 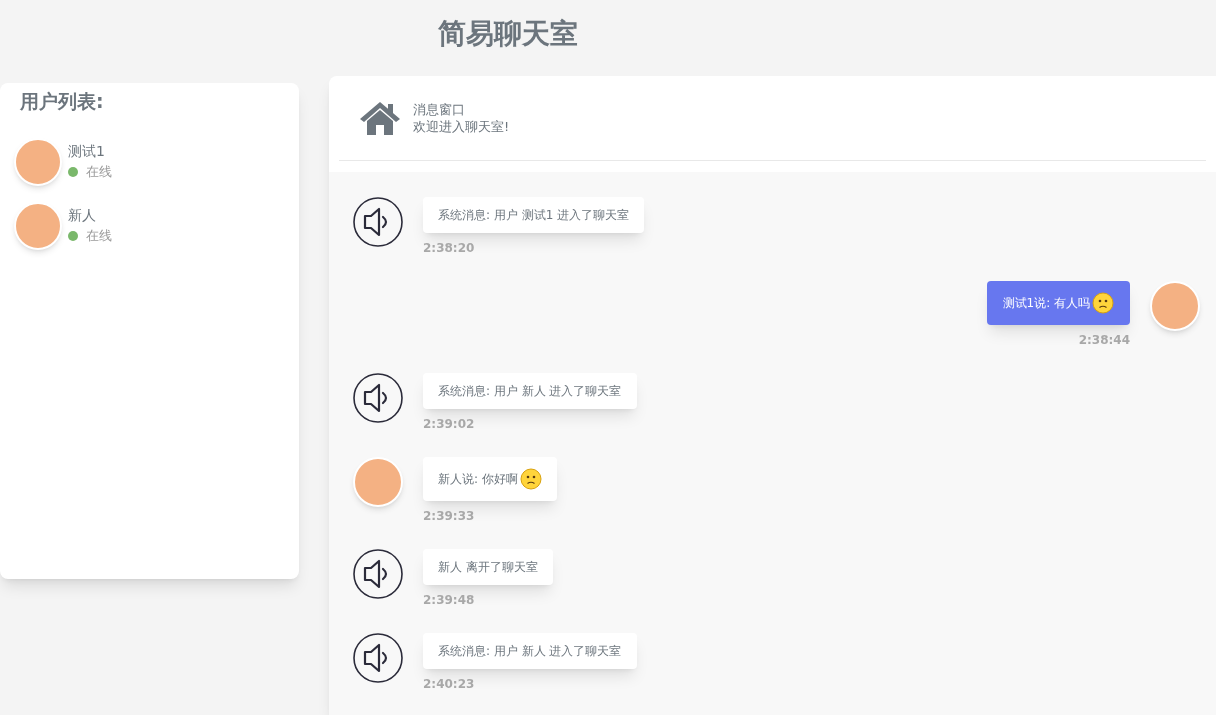 What do you see at coordinates (449, 424) in the screenshot?
I see `message-time: 2:39:02` at bounding box center [449, 424].